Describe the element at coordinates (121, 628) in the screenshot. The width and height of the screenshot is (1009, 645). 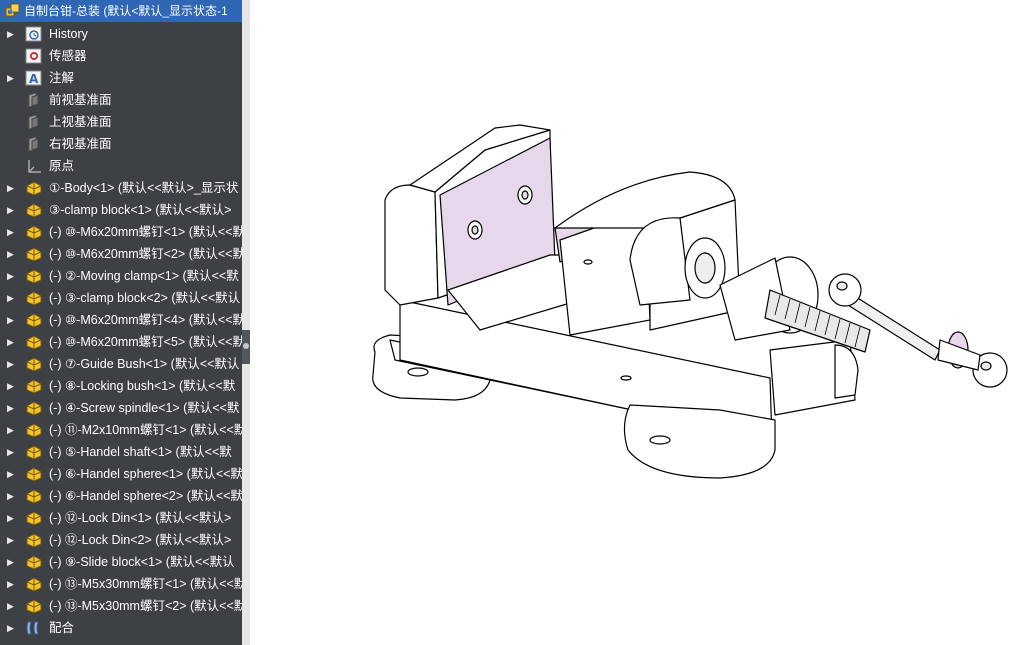
I see `tree-item: ▶ 配合` at that location.